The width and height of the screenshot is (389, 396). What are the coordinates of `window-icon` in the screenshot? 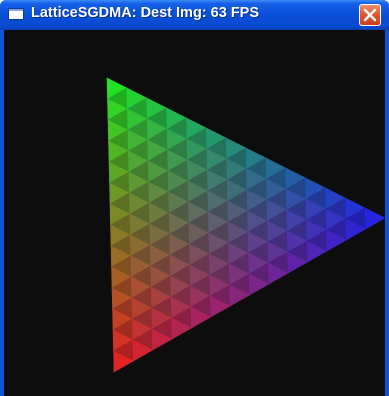 It's located at (16, 14).